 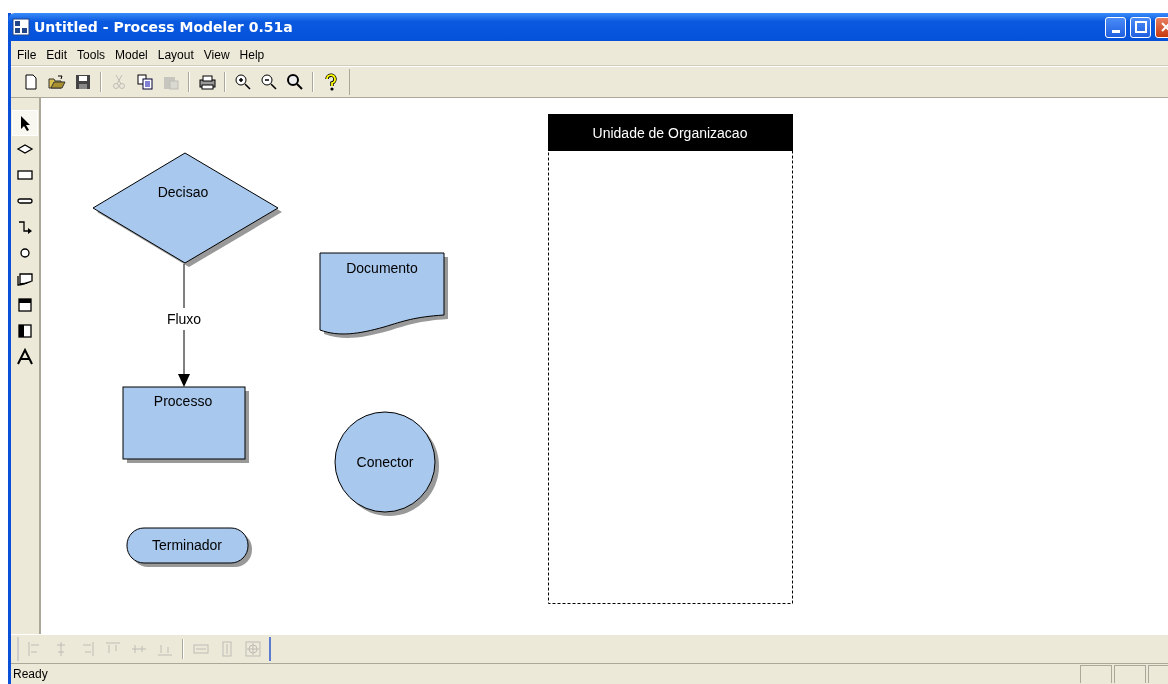 What do you see at coordinates (253, 55) in the screenshot?
I see `menu-item: Help` at bounding box center [253, 55].